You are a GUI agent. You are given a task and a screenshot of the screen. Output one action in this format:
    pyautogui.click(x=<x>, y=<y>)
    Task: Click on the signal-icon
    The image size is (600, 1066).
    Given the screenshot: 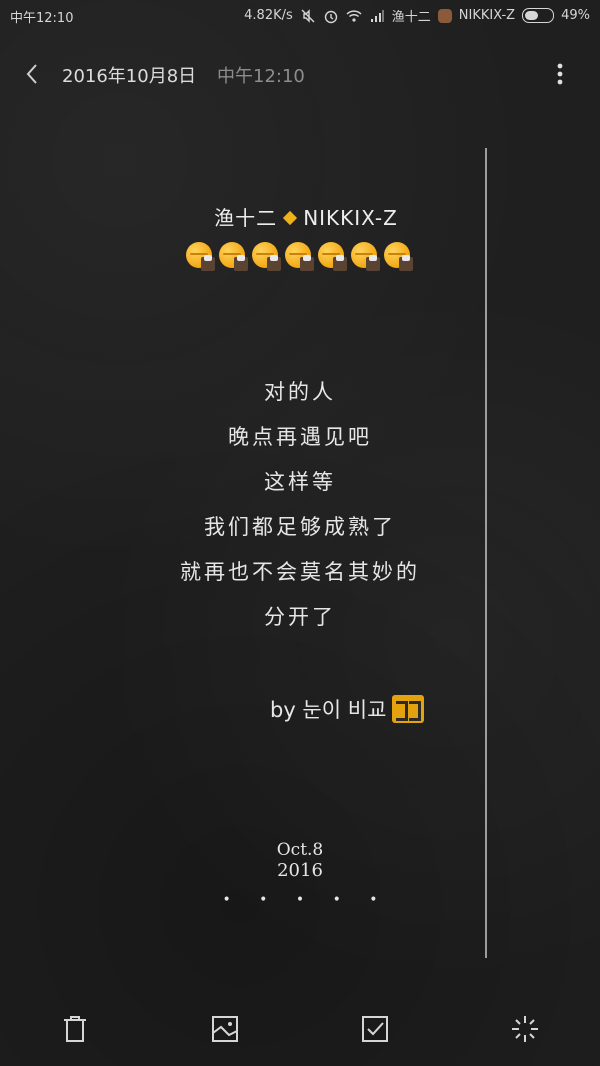 What is the action you would take?
    pyautogui.click(x=377, y=15)
    